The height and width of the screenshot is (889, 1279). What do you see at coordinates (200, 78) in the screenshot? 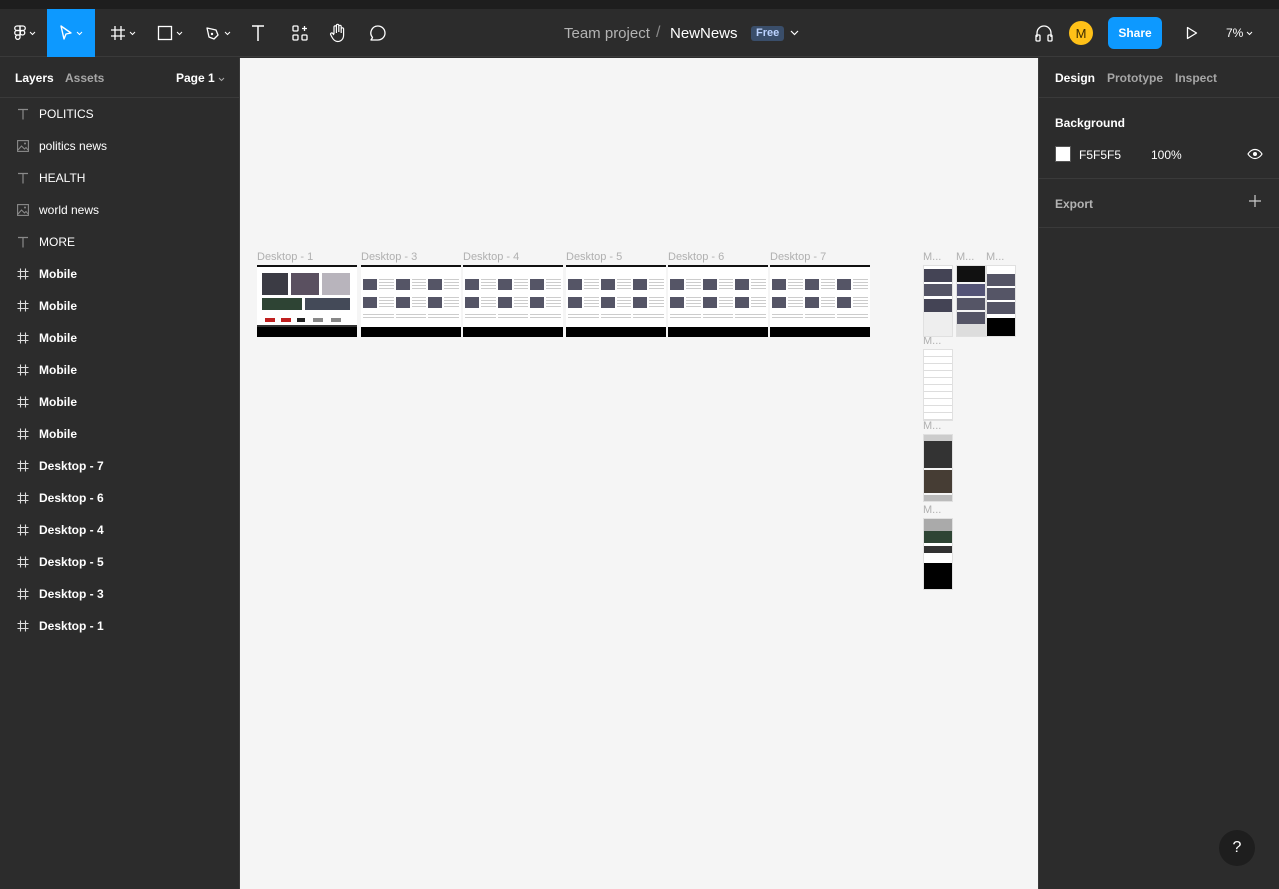
I see `page-selector: Page 1` at bounding box center [200, 78].